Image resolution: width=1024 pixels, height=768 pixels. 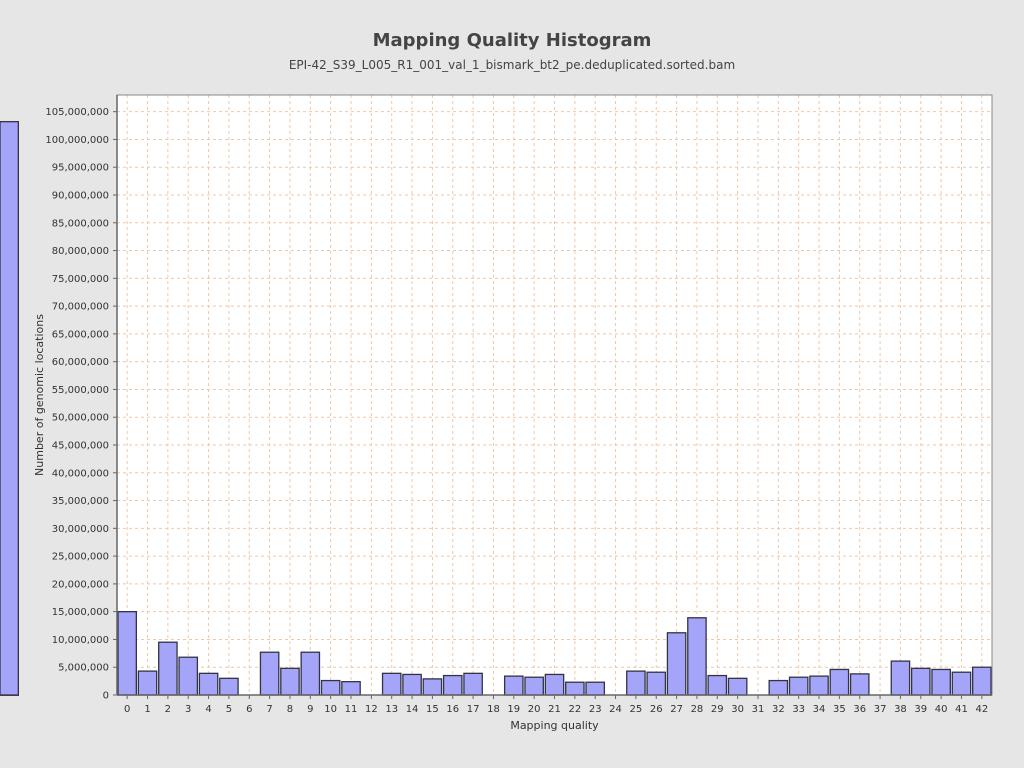 I want to click on y-tick-label: 20,000,000, so click(x=80, y=584).